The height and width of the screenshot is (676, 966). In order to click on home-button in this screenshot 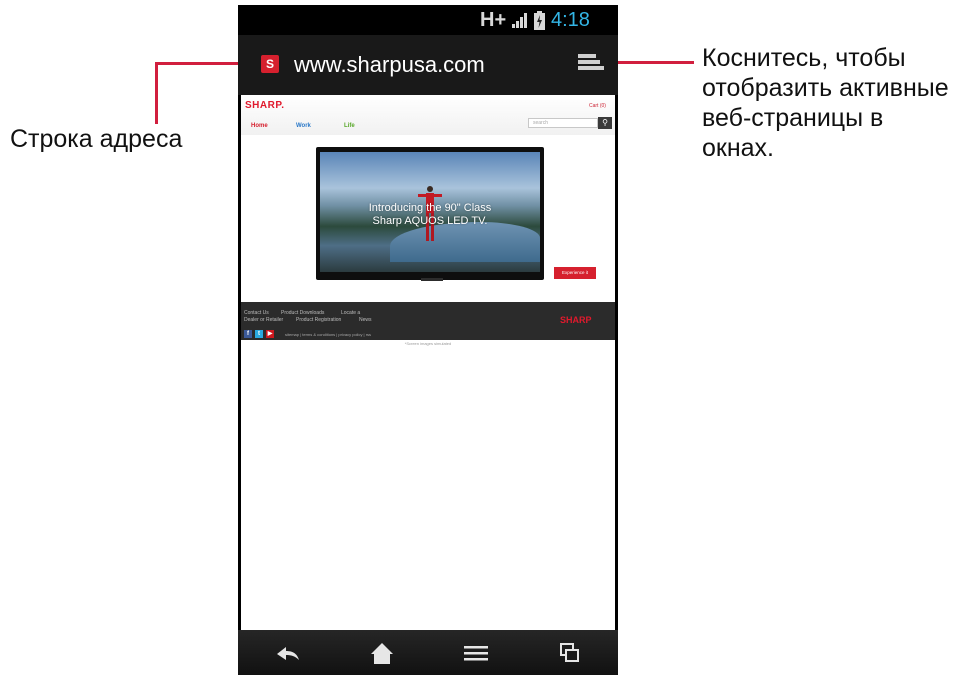, I will do `click(382, 653)`.